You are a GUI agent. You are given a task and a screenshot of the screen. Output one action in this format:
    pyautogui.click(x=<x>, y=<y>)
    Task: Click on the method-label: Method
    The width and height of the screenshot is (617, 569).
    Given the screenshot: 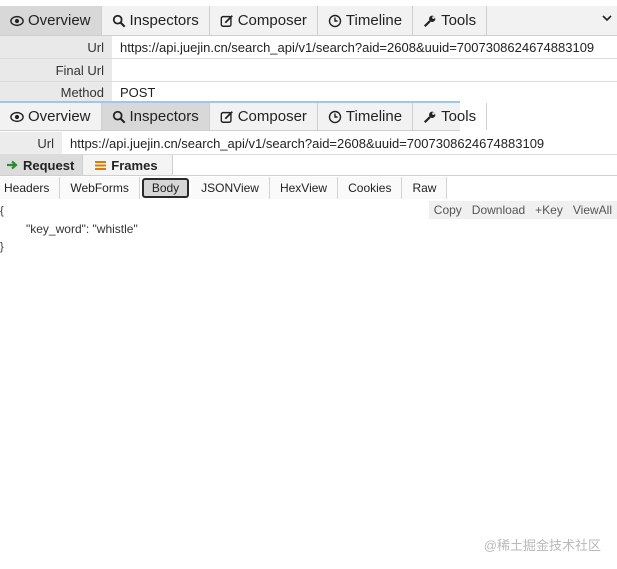 What is the action you would take?
    pyautogui.click(x=56, y=92)
    